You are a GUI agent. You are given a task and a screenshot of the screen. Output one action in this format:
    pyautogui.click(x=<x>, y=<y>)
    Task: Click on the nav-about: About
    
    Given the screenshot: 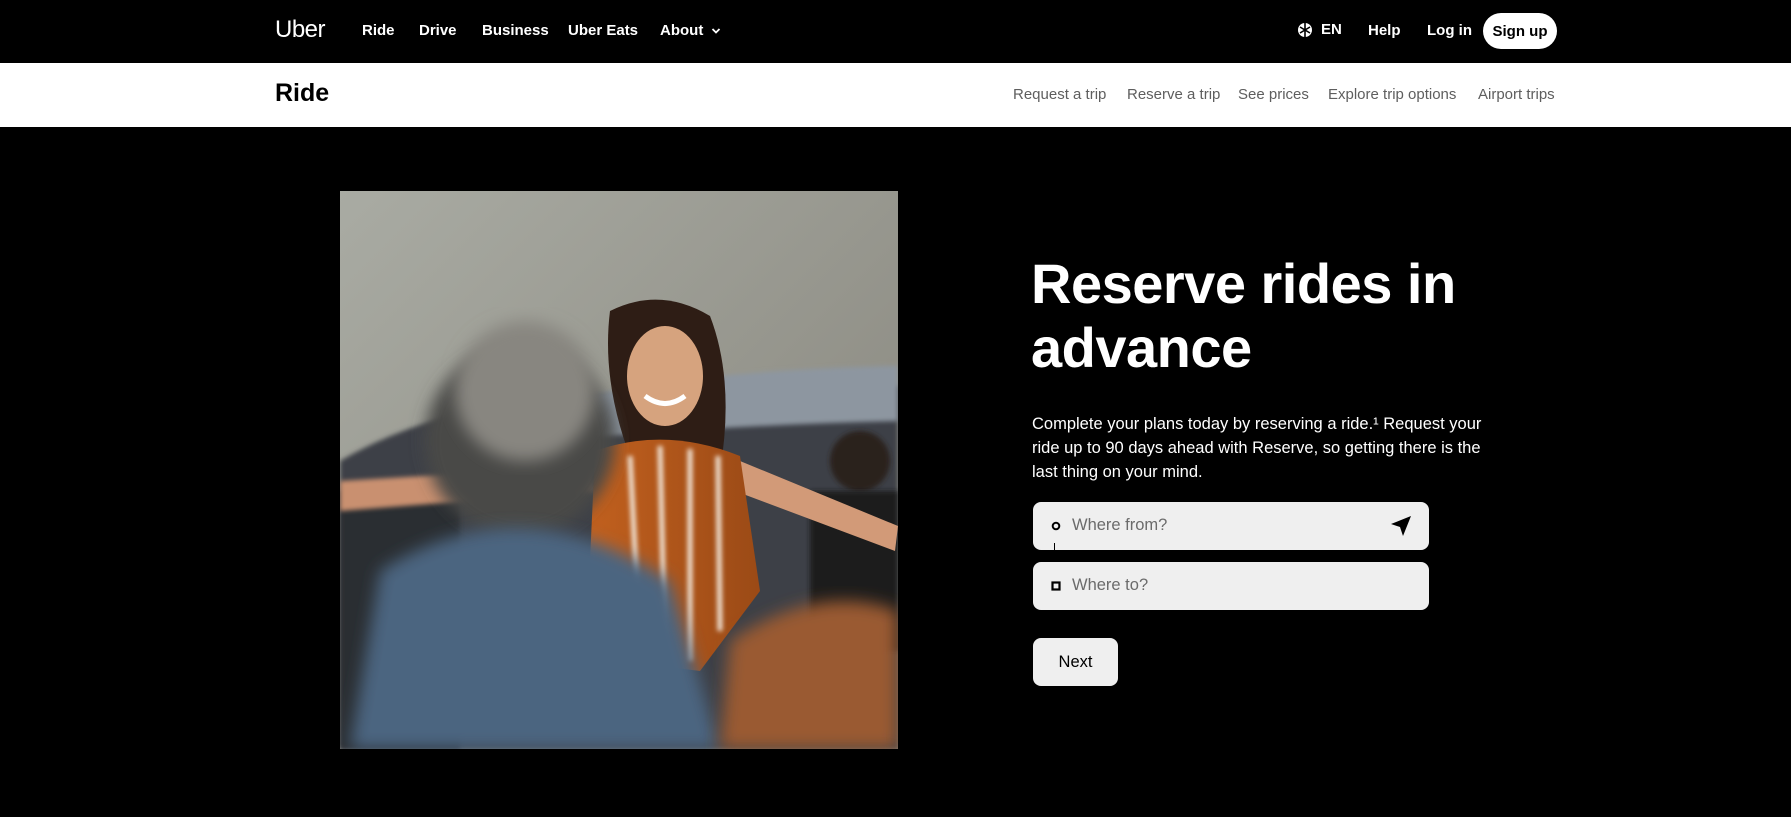 What is the action you would take?
    pyautogui.click(x=690, y=30)
    